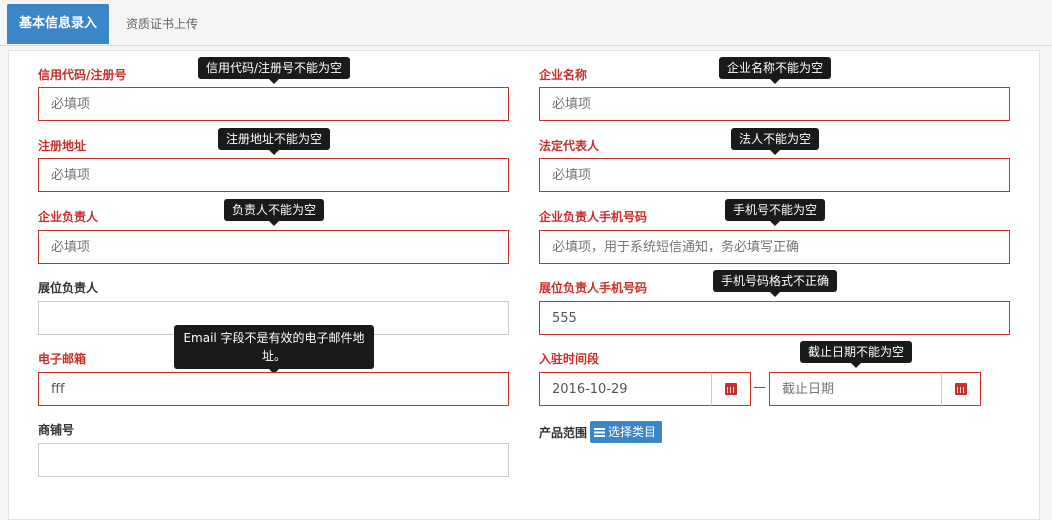  I want to click on select-category-button: 选择类目, so click(626, 432).